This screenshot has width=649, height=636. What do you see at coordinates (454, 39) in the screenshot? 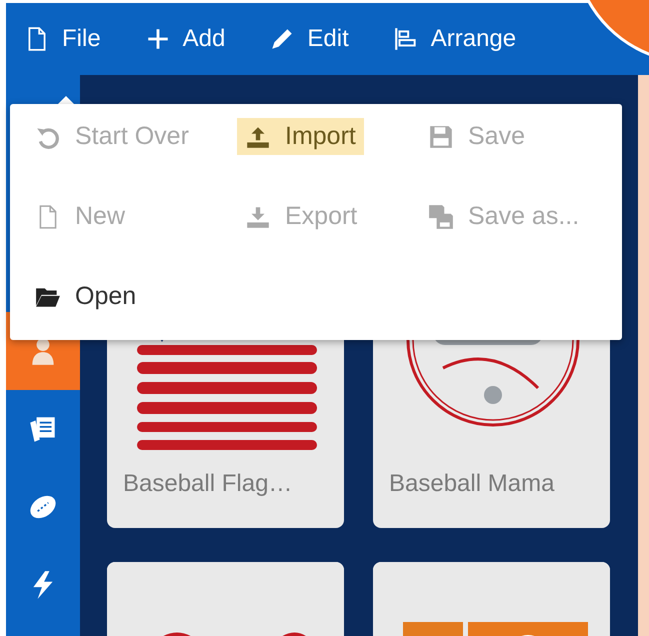
I see `toolbar-button: Arrange` at bounding box center [454, 39].